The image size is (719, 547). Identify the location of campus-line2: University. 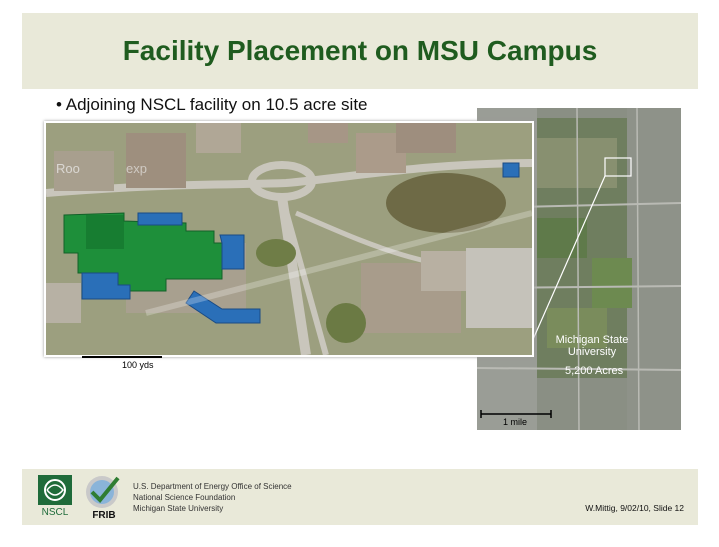
(592, 352).